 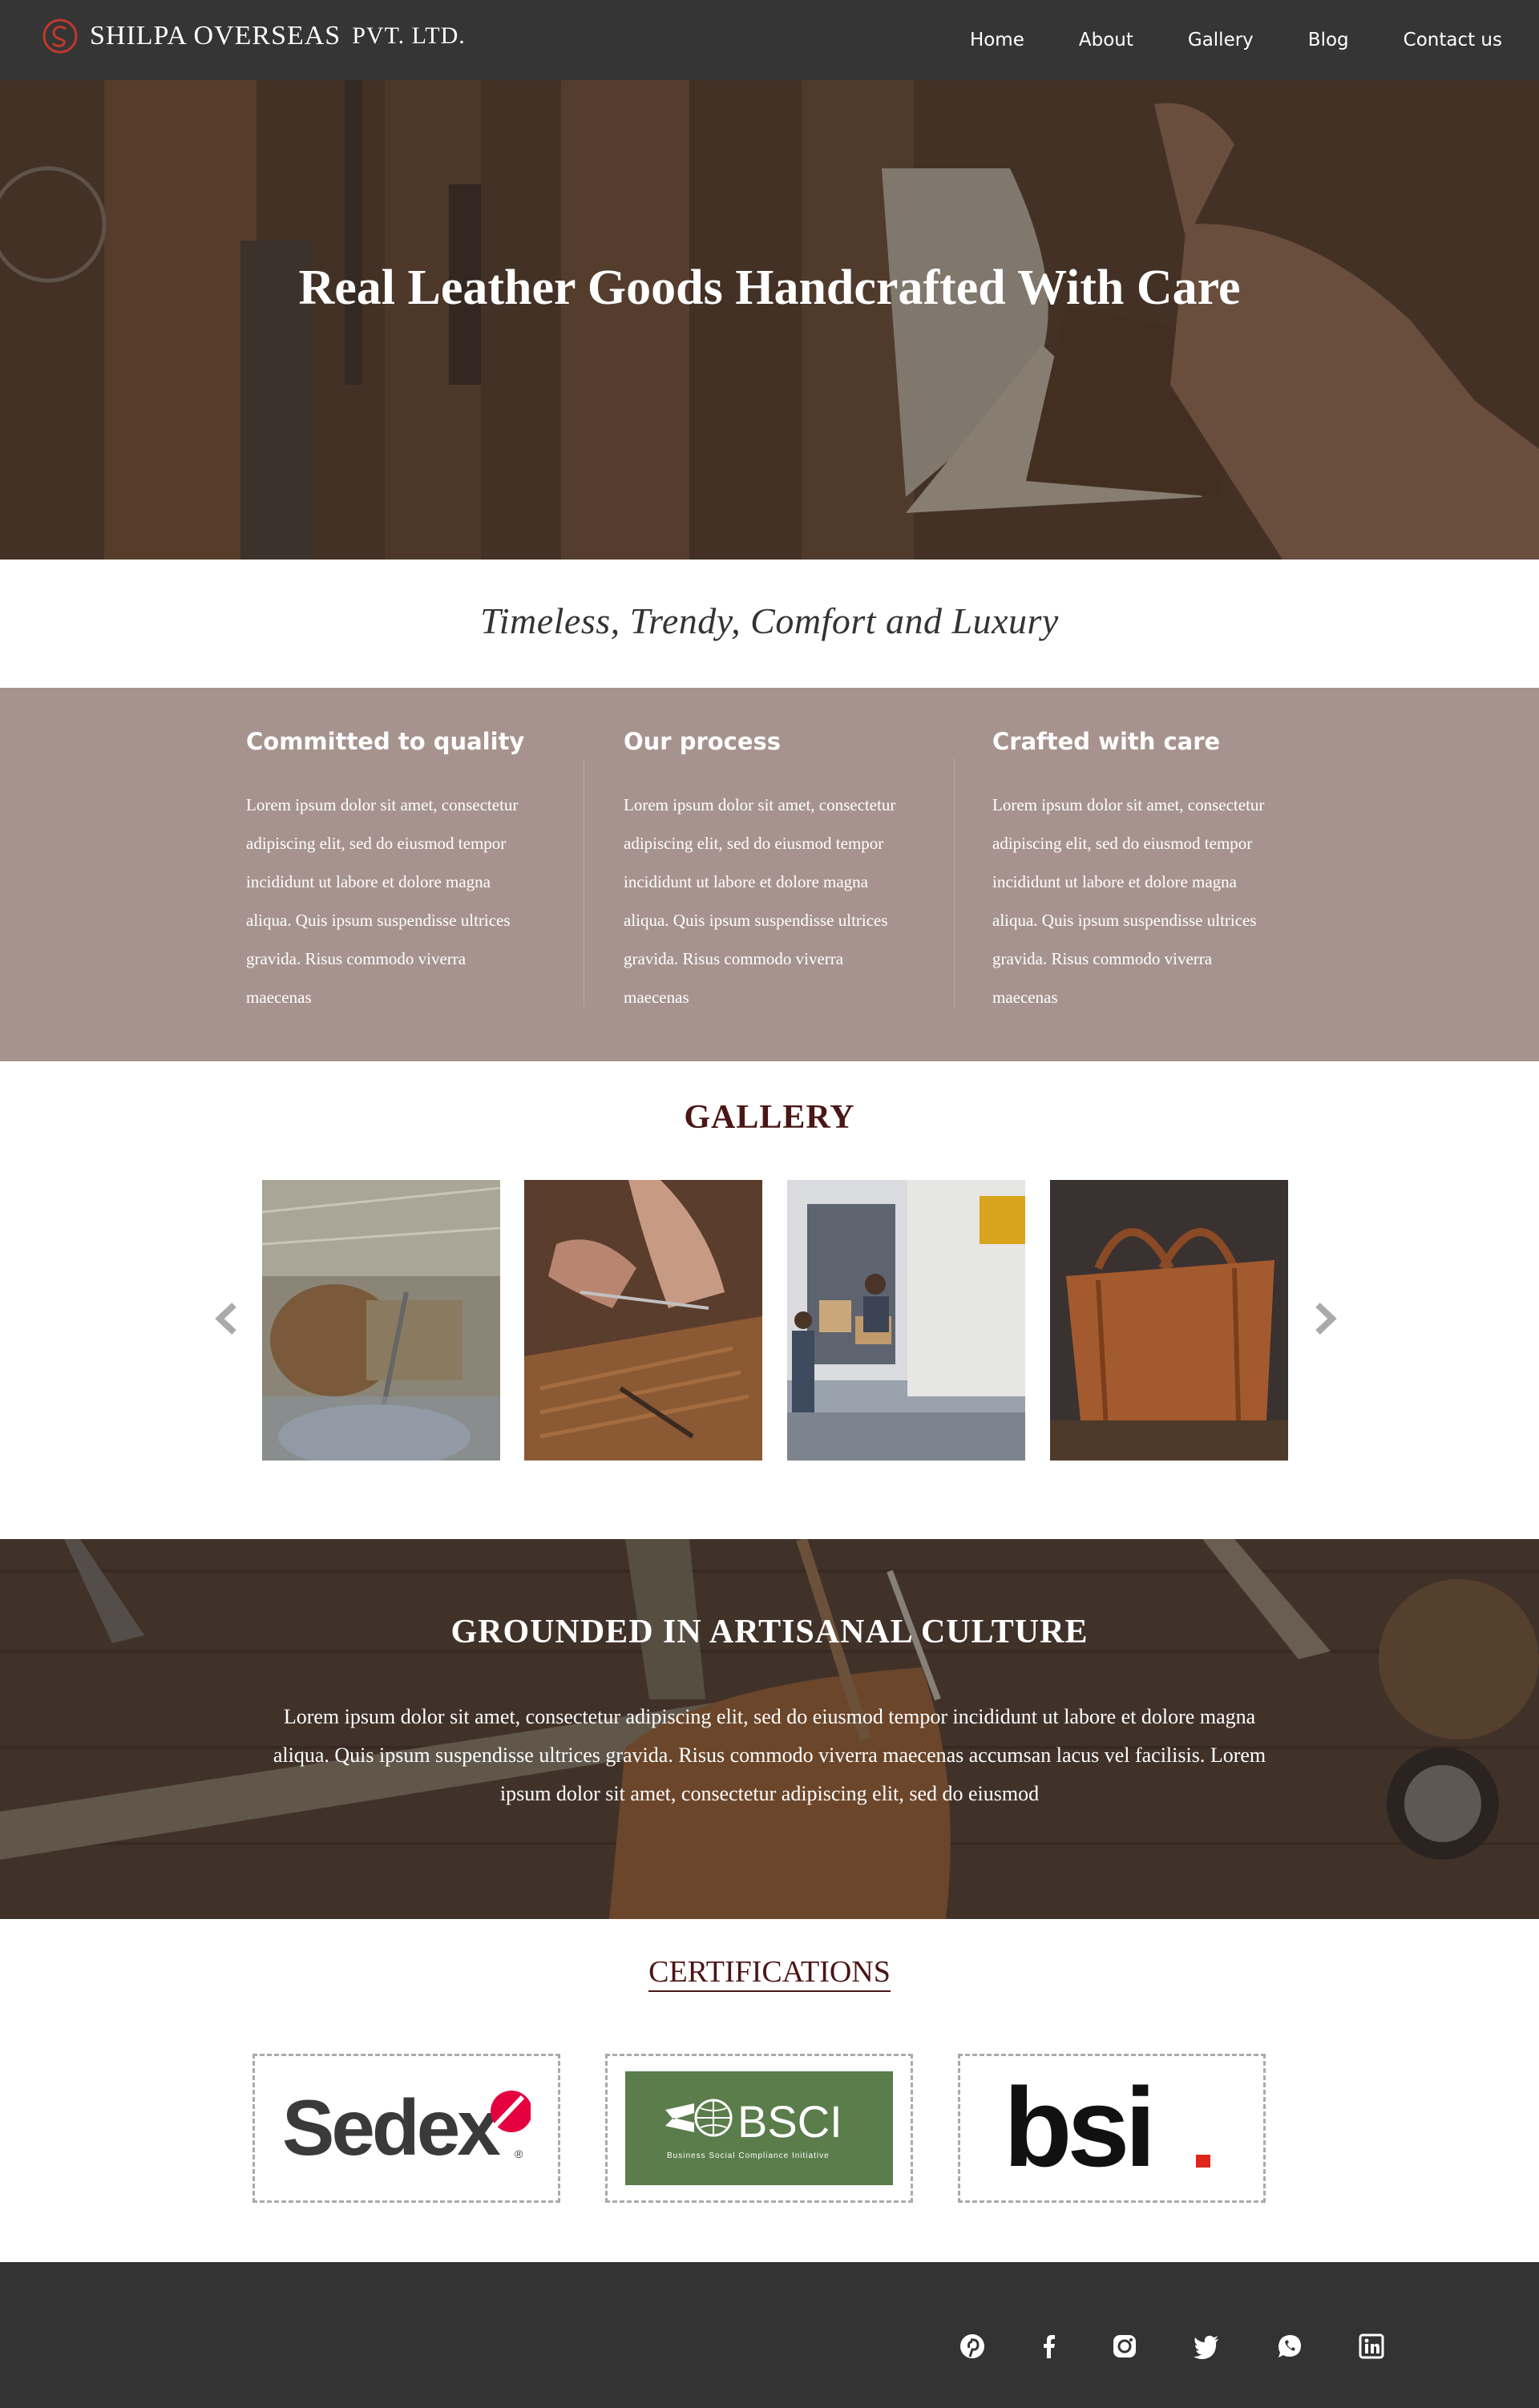 What do you see at coordinates (1106, 741) in the screenshot?
I see `feature-title: Crafted with care` at bounding box center [1106, 741].